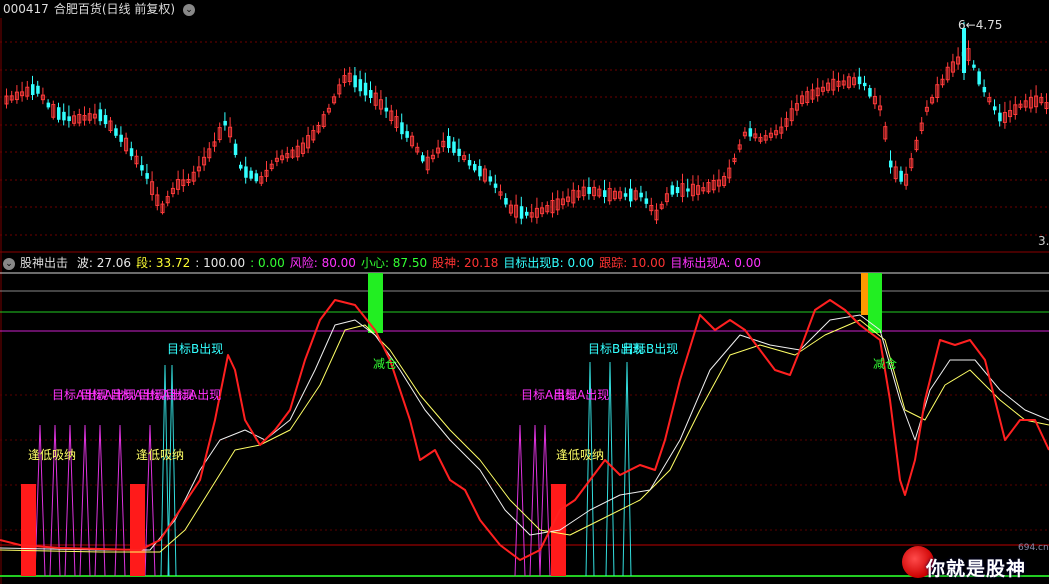 The height and width of the screenshot is (584, 1049). Describe the element at coordinates (394, 263) in the screenshot. I see `indicator-field: 小心: 87.50` at that location.